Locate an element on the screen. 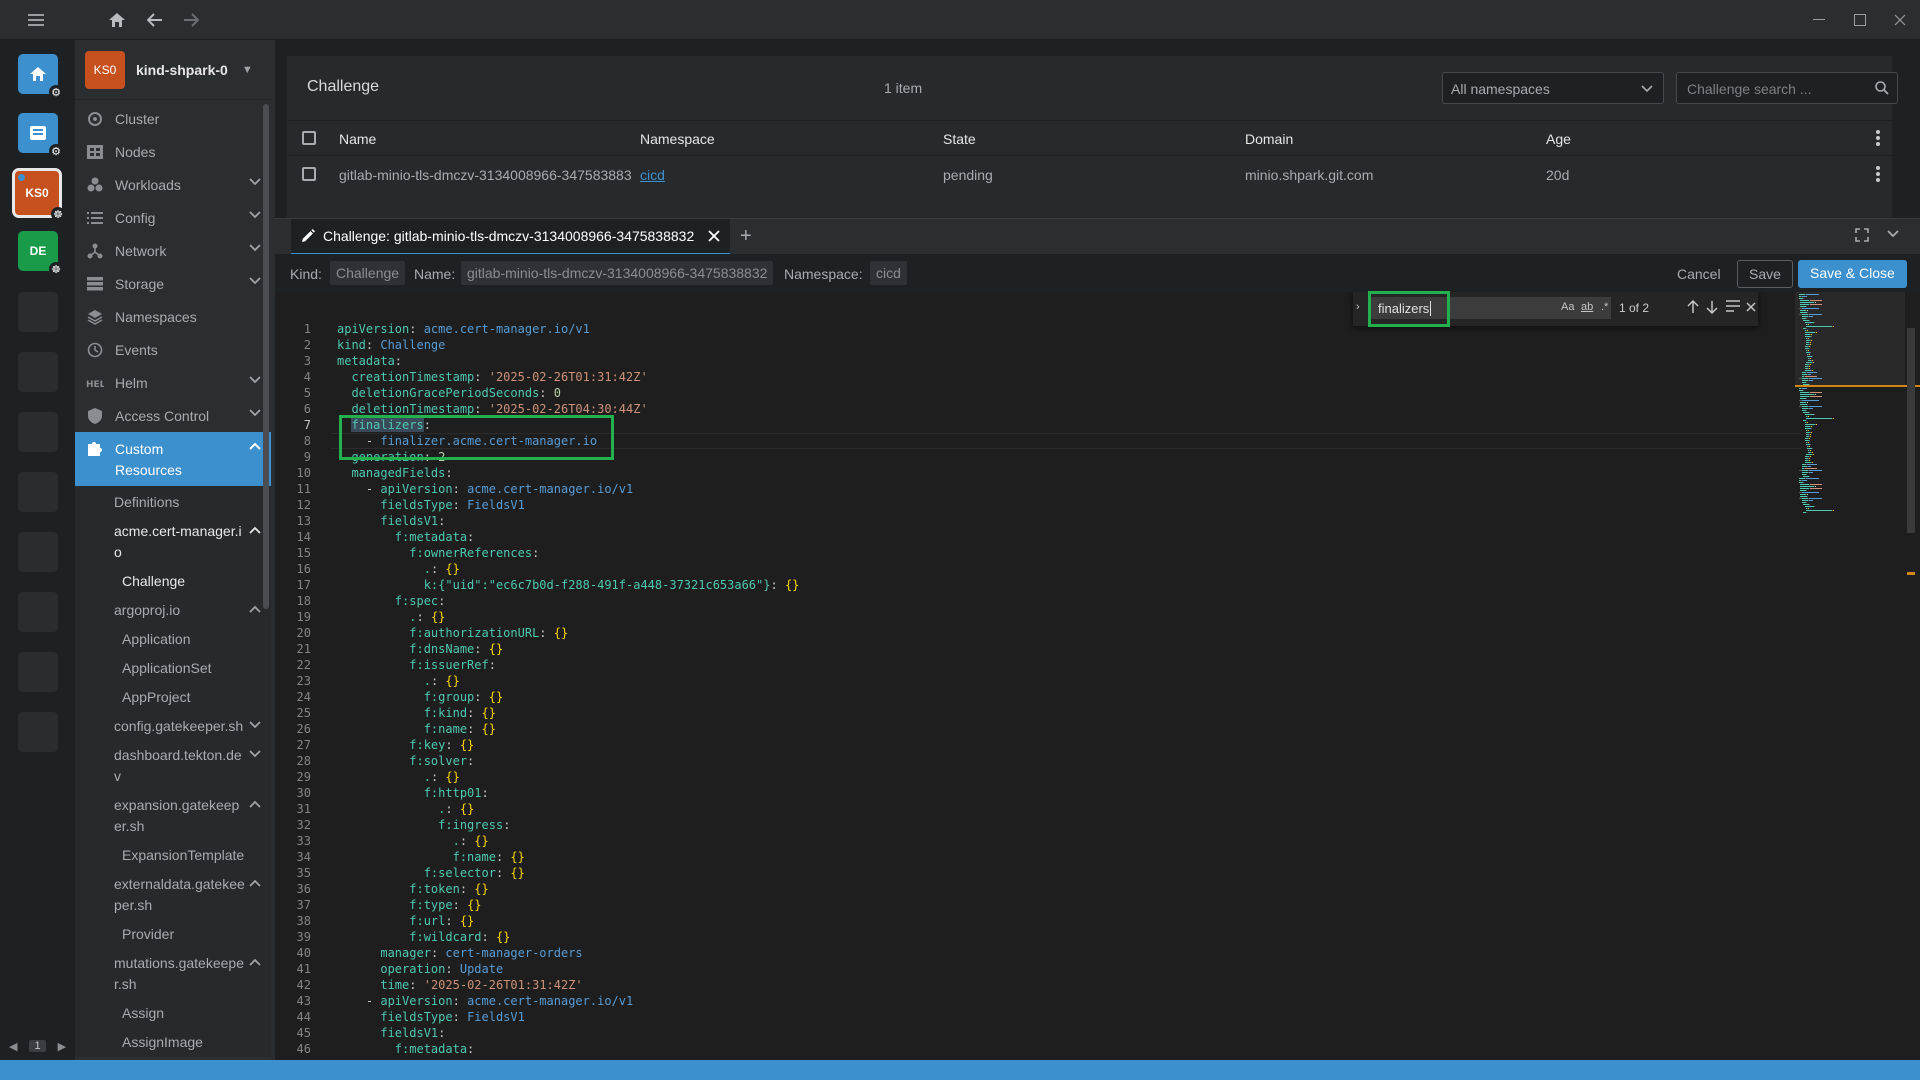 The width and height of the screenshot is (1920, 1080). subnav-item-challenge: Challenge is located at coordinates (175, 581).